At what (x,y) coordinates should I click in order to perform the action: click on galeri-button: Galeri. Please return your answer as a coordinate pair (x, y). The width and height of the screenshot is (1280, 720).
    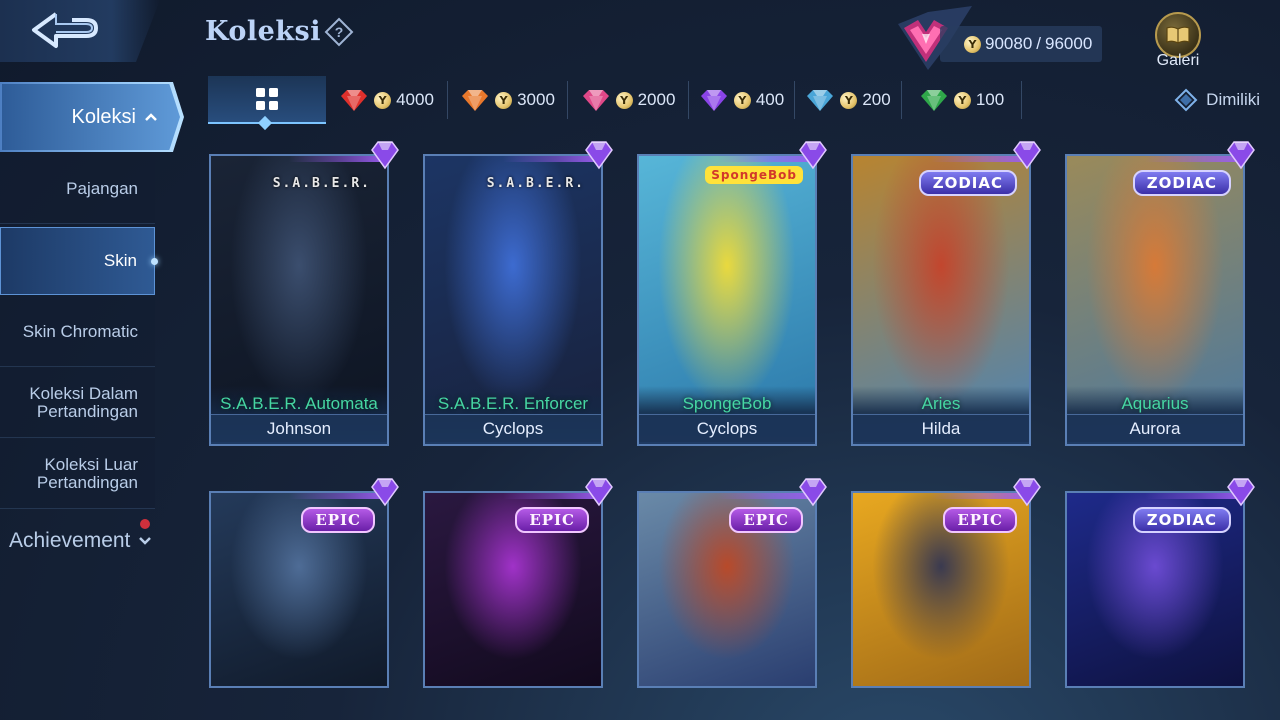
    Looking at the image, I should click on (1178, 41).